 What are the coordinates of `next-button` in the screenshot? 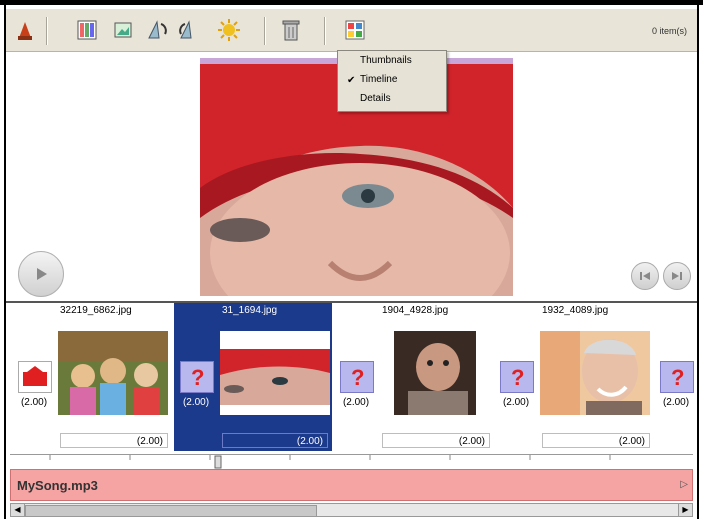 It's located at (677, 276).